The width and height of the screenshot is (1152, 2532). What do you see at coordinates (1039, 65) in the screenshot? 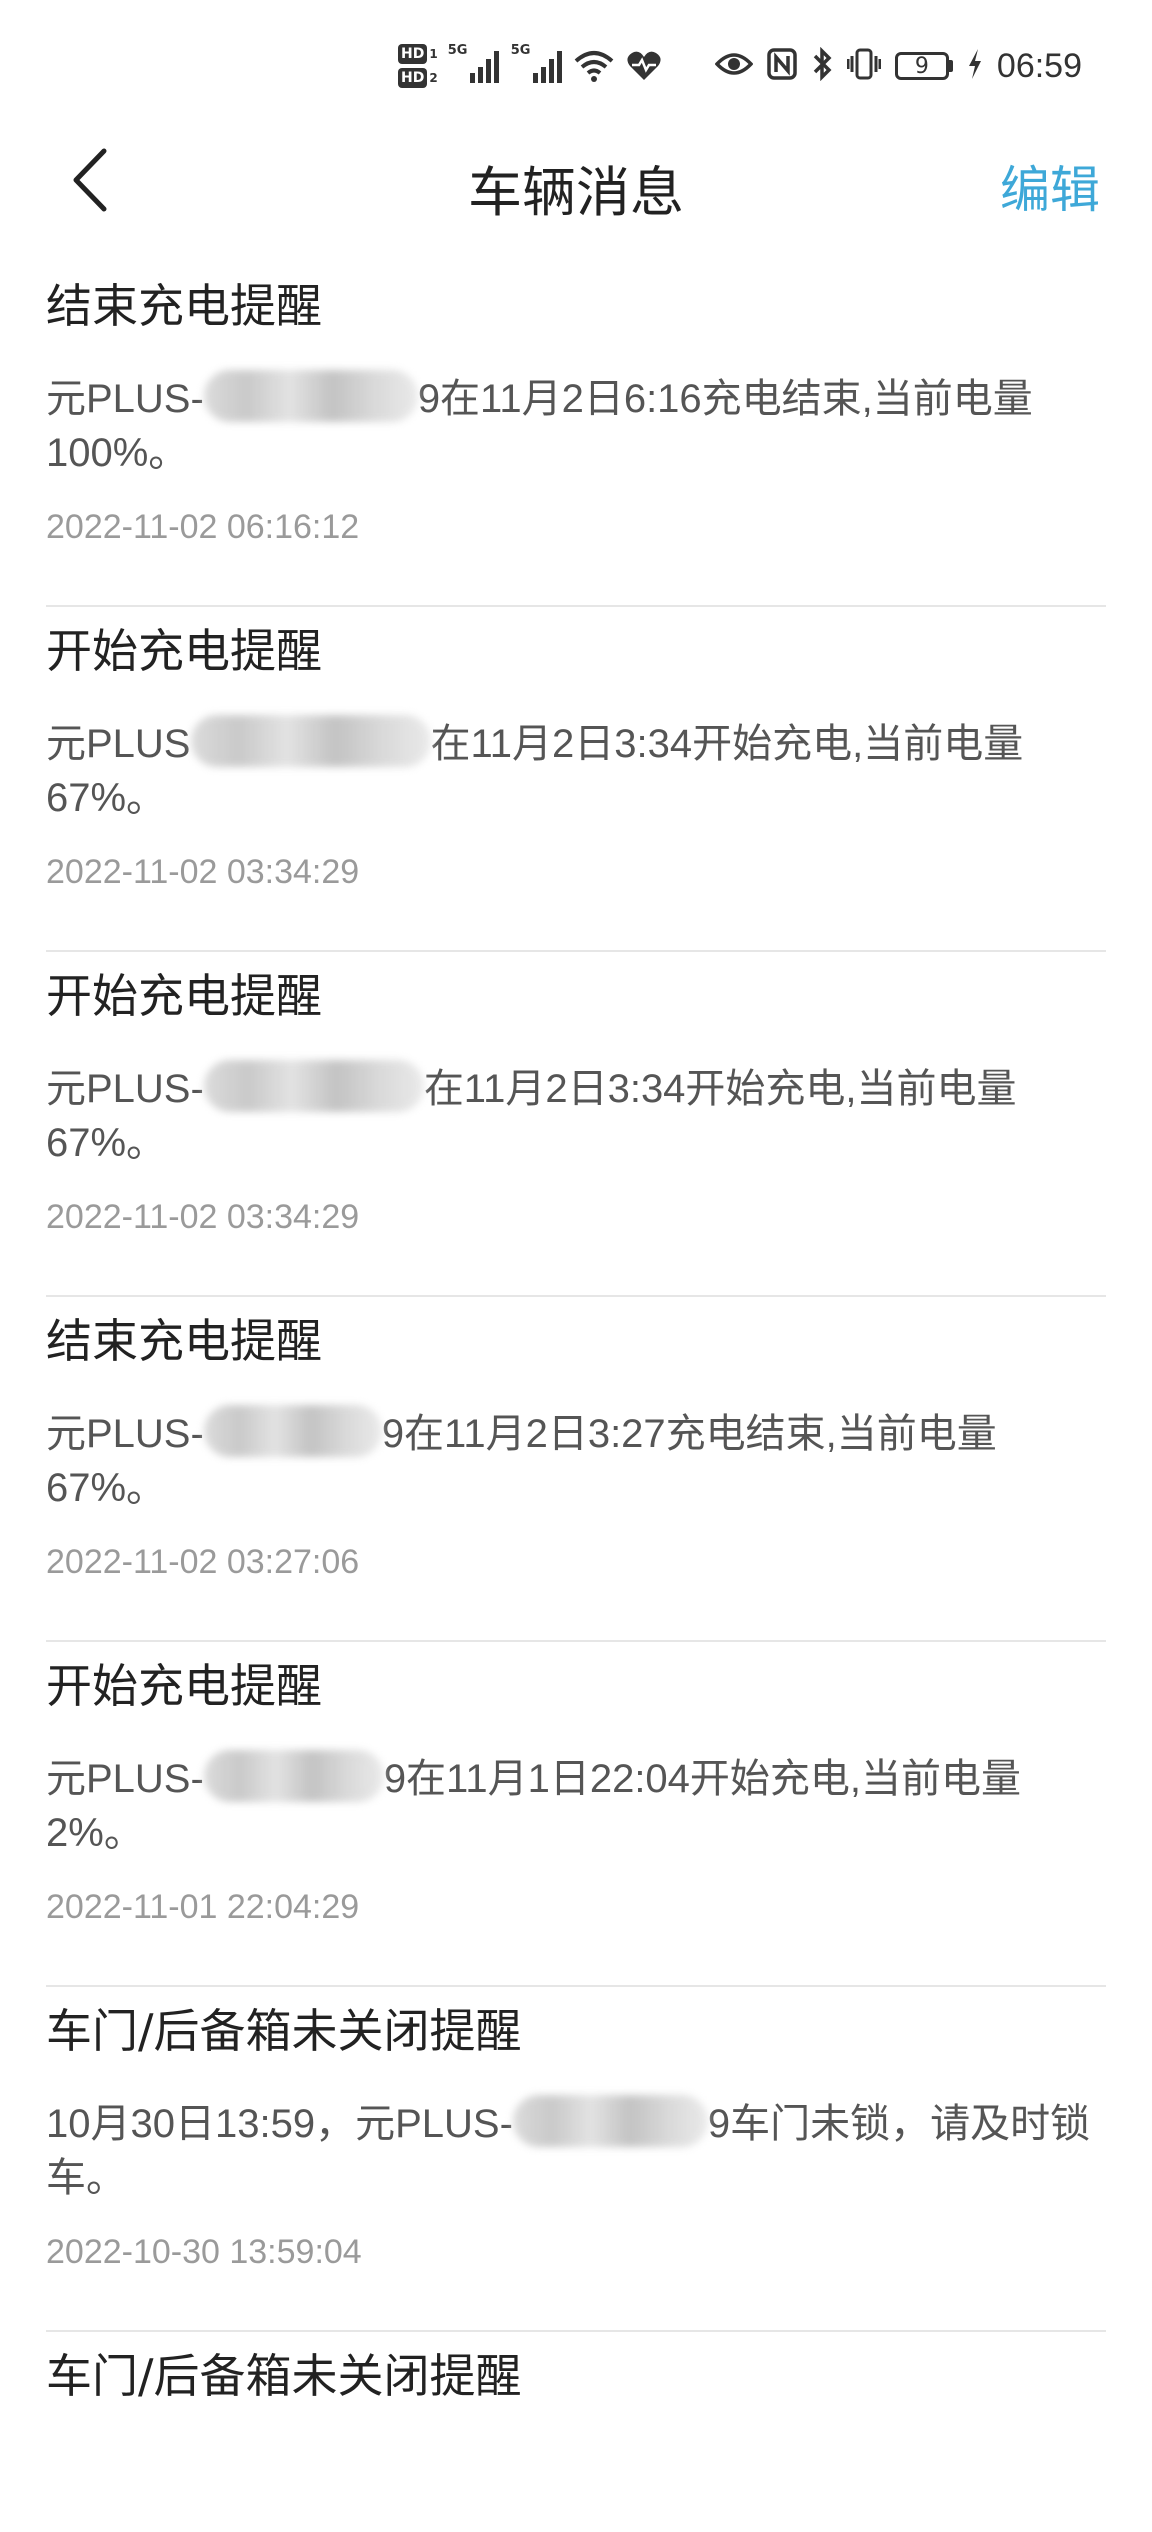
I see `status-time: 06:59` at bounding box center [1039, 65].